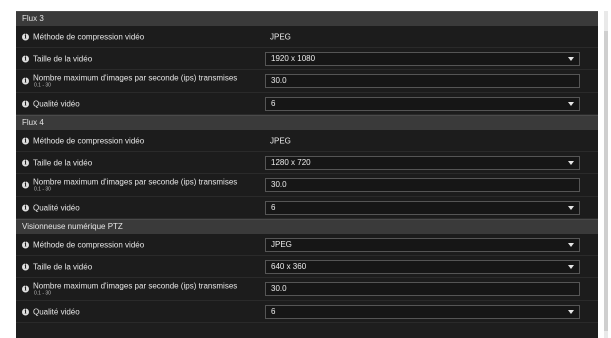  I want to click on section-header-ptz-viewer: Visionneuse numérique PTZ, so click(307, 226).